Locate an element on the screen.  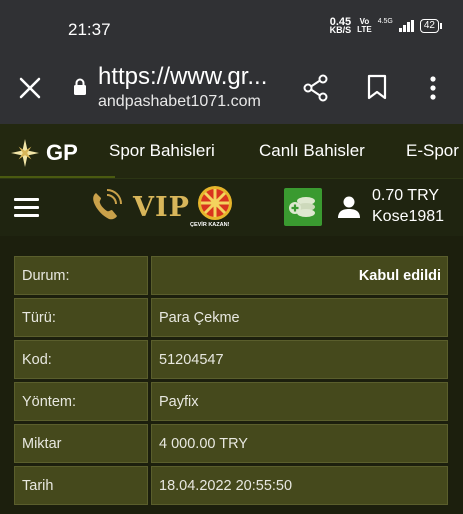
table-row: Miktar 4 000.00 TRY is located at coordinates (231, 443).